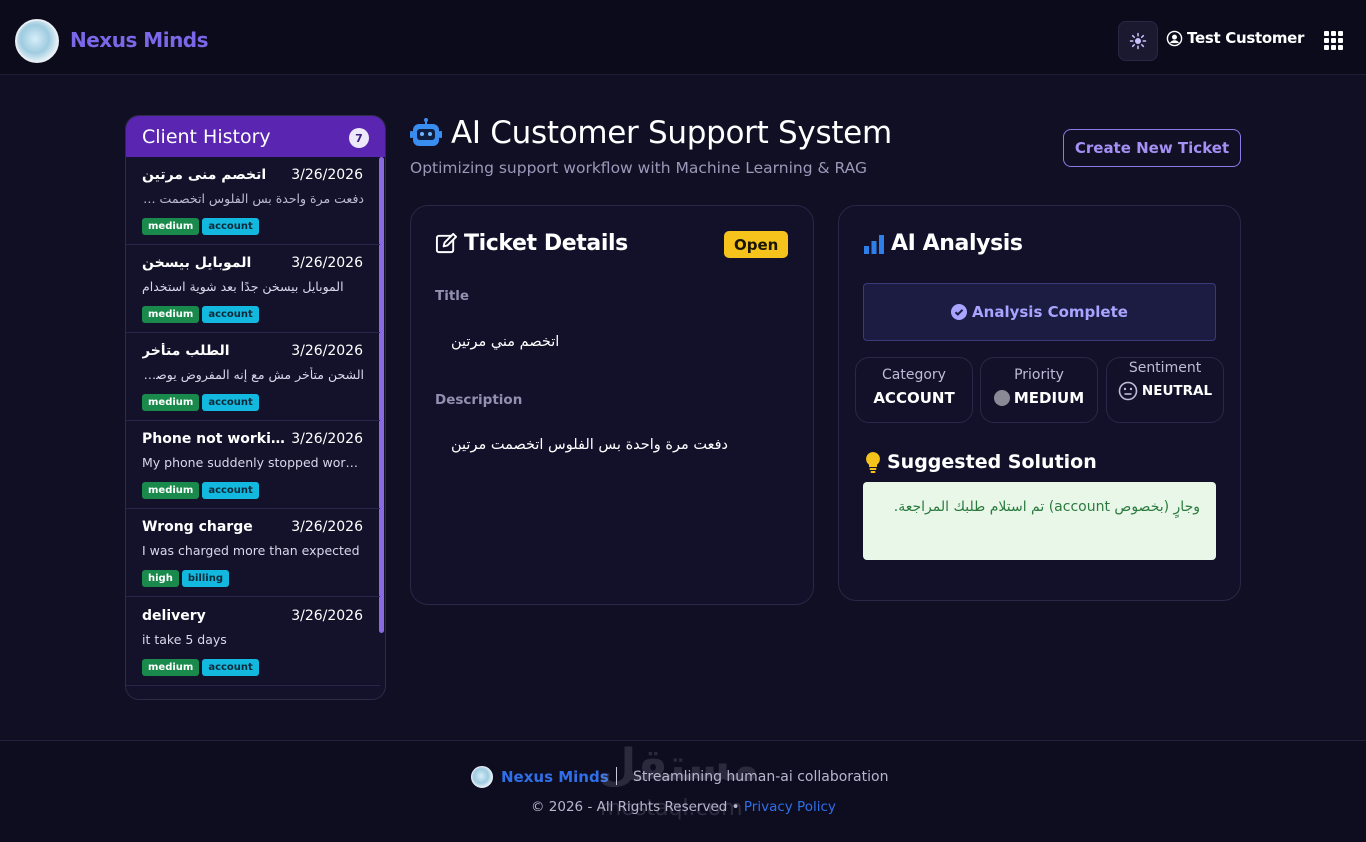  I want to click on watermark: مستقل, so click(678, 765).